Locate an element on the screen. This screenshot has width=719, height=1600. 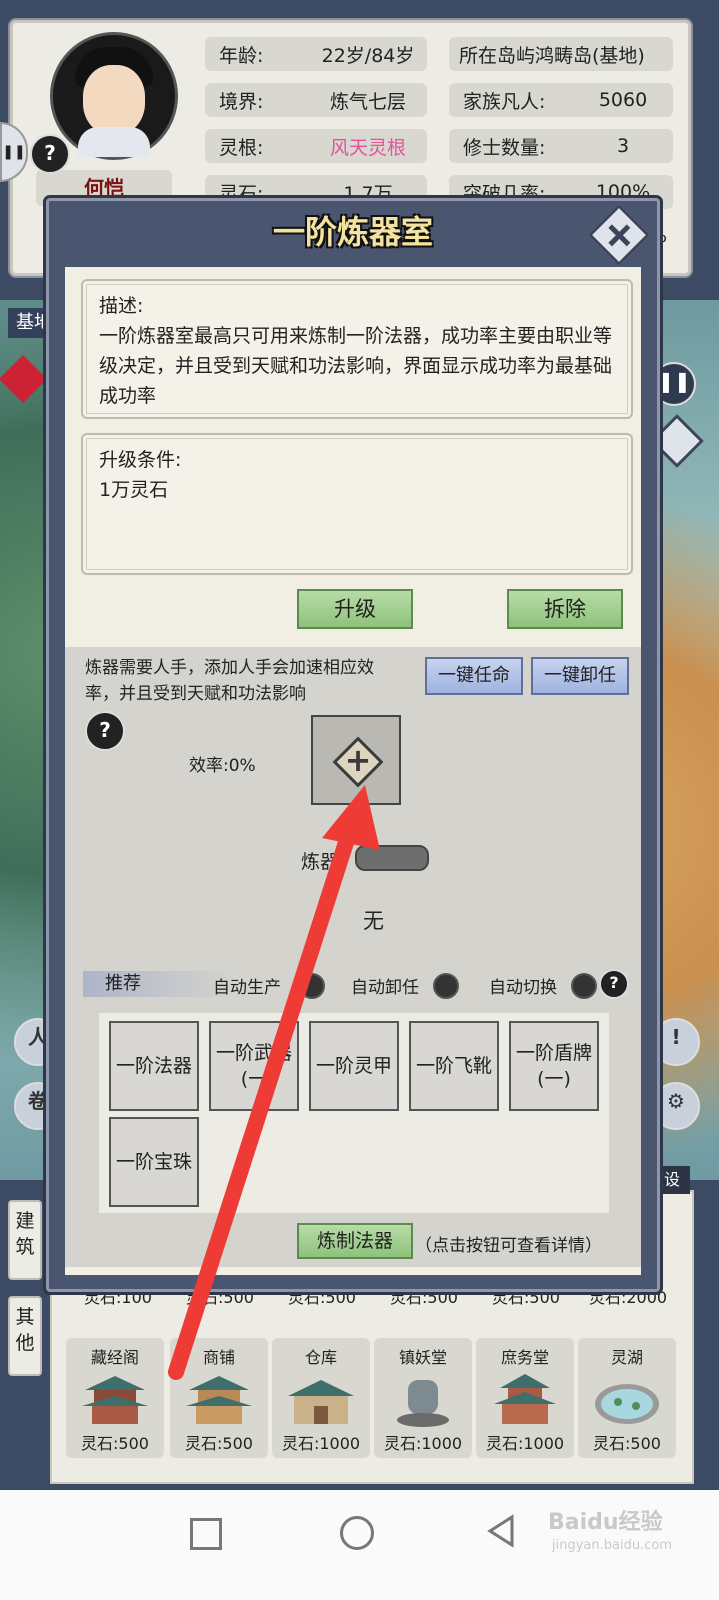
auto-switch-label: 自动切换 is located at coordinates (523, 988).